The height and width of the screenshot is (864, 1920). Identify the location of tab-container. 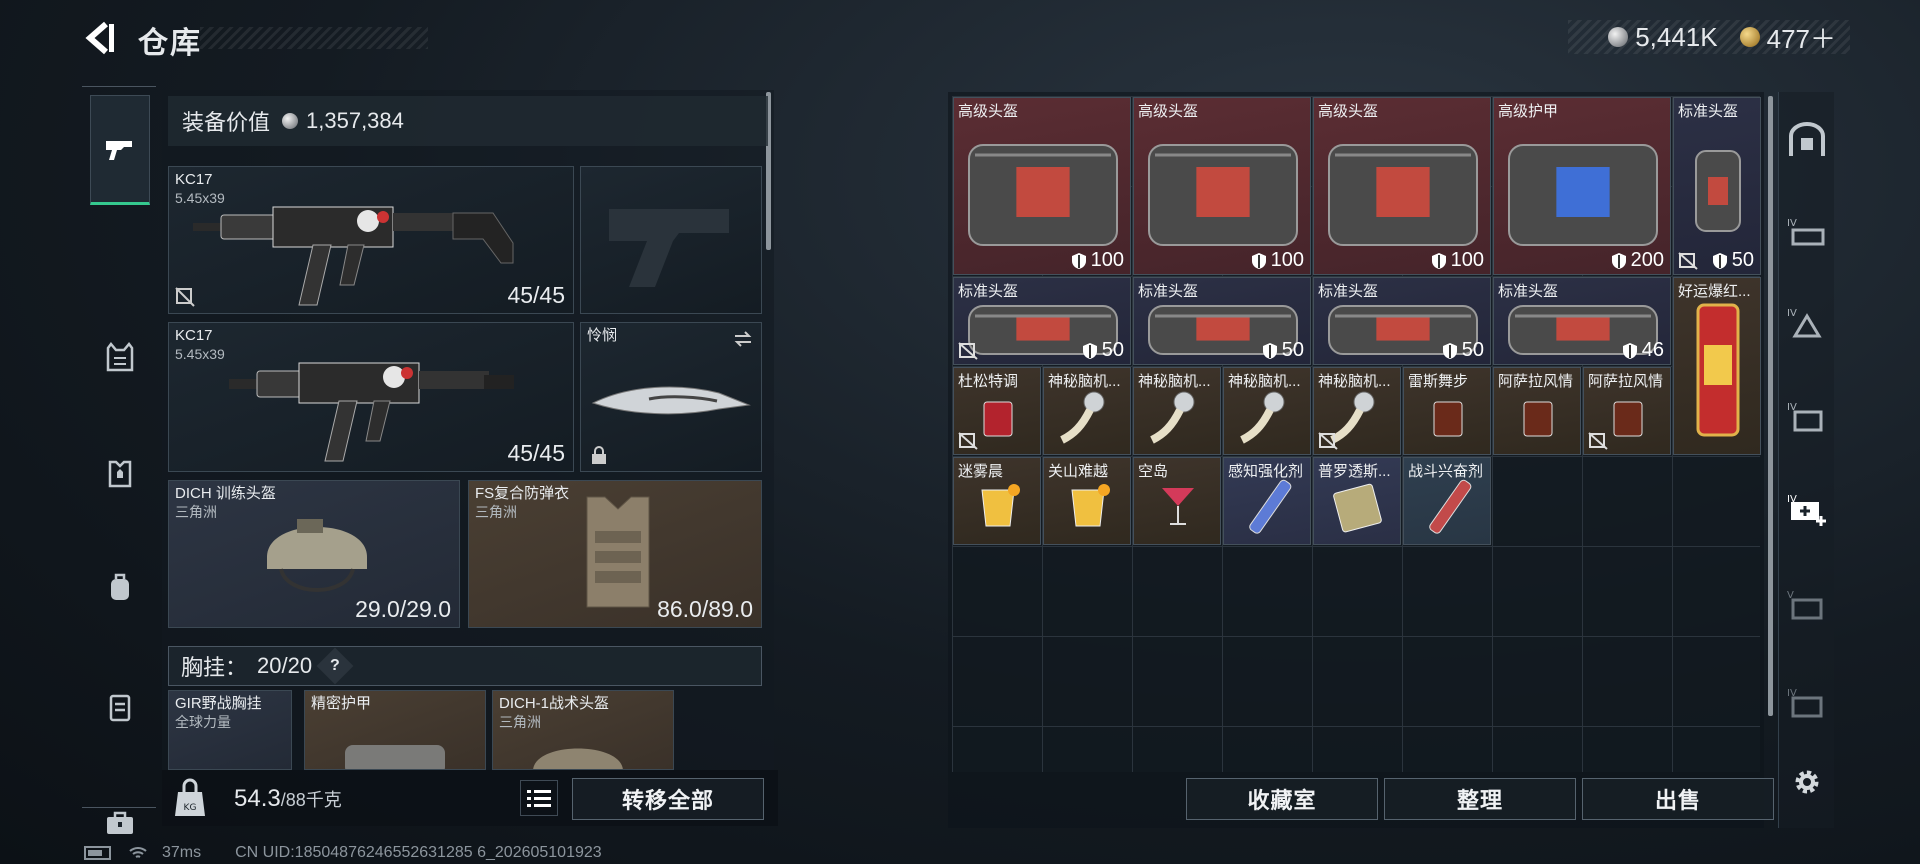
(120, 707).